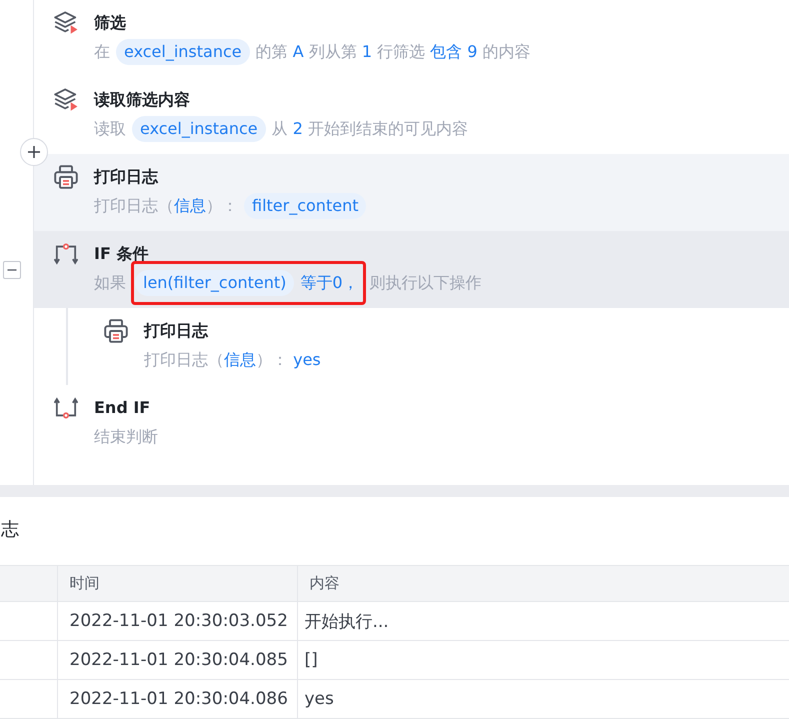  Describe the element at coordinates (393, 52) in the screenshot. I see `step-description: 的第 A 列从第 1 行筛选 包含 9 的内容` at that location.